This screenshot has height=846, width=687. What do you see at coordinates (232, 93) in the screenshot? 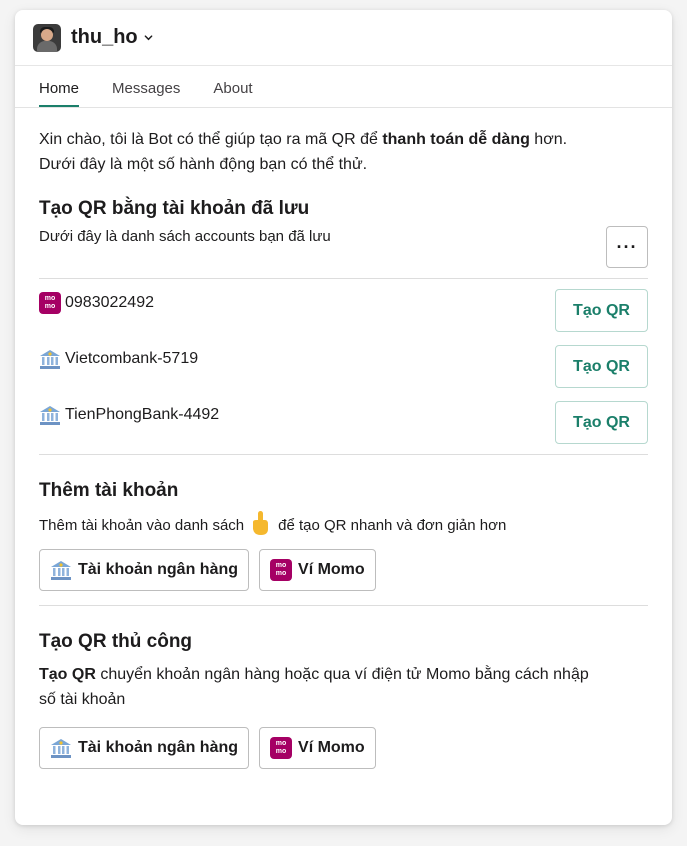
I see `tab-about: About` at bounding box center [232, 93].